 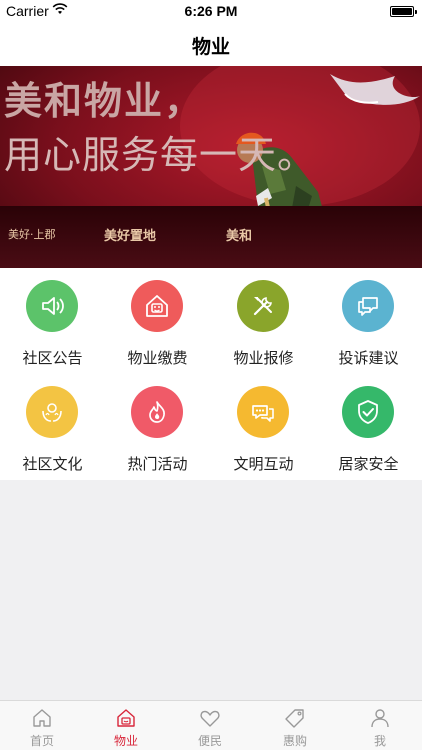 I want to click on tools-icon, so click(x=262, y=306).